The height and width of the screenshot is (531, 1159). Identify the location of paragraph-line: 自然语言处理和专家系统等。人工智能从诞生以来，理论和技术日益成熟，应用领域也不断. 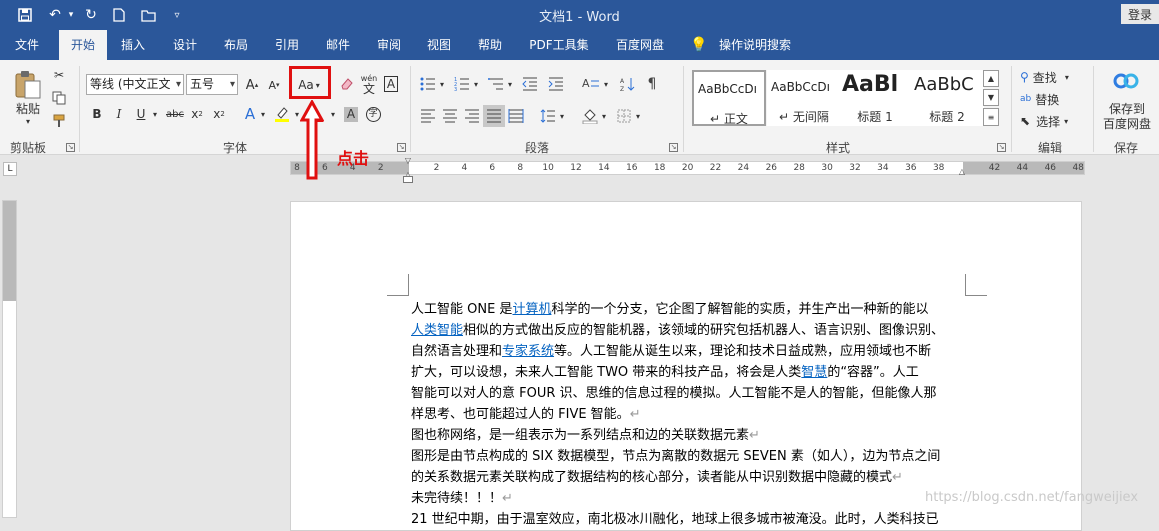
(688, 351).